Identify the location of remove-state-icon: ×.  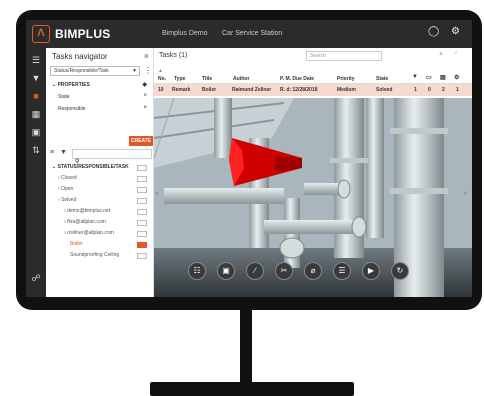
(145, 96).